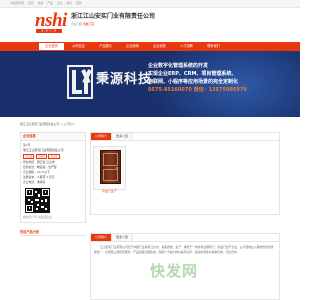 The image size is (320, 300). Describe the element at coordinates (102, 136) in the screenshot. I see `tab-company-intro: 公司简介` at that location.